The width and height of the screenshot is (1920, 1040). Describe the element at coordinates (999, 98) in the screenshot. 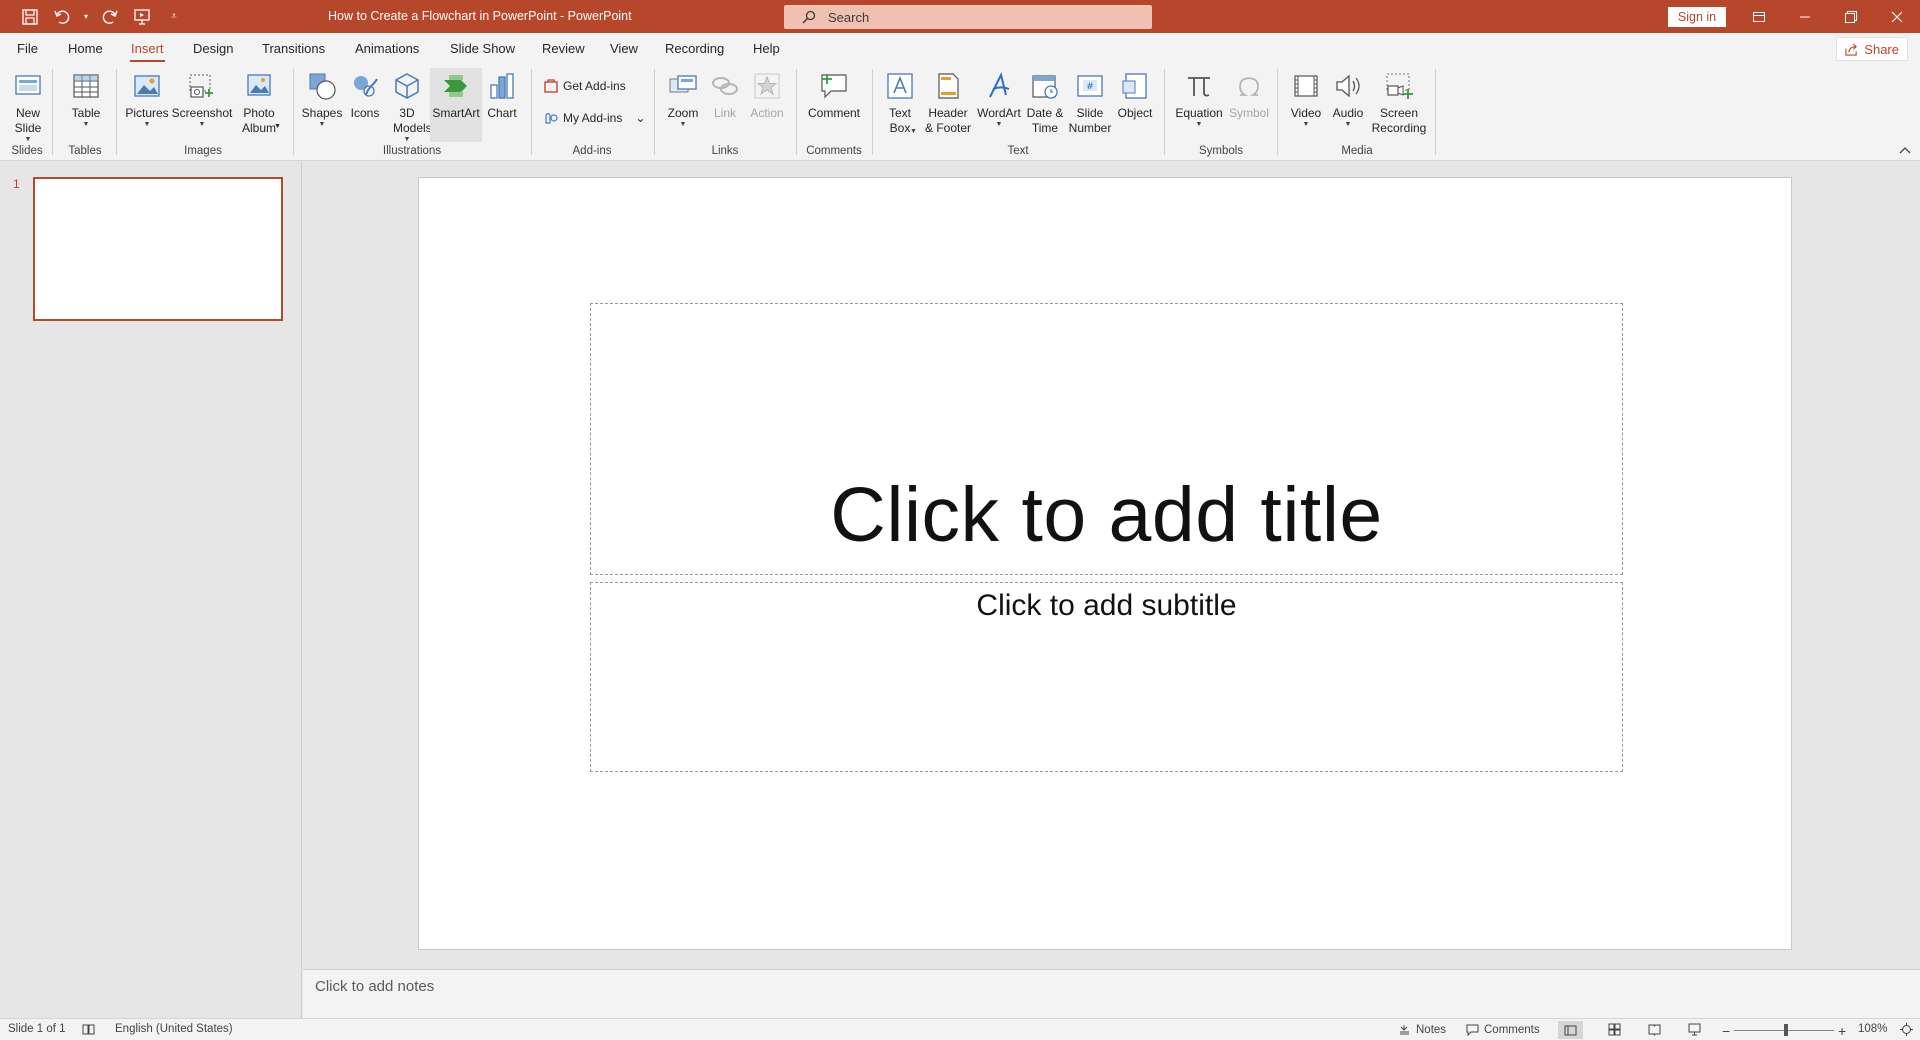

I see `wordart-button: WordArt ▼` at that location.